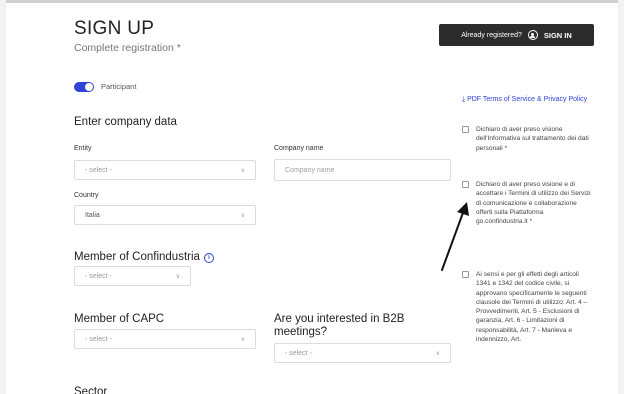 Image resolution: width=624 pixels, height=394 pixels. Describe the element at coordinates (119, 86) in the screenshot. I see `participant-toggle-label: Participant` at that location.